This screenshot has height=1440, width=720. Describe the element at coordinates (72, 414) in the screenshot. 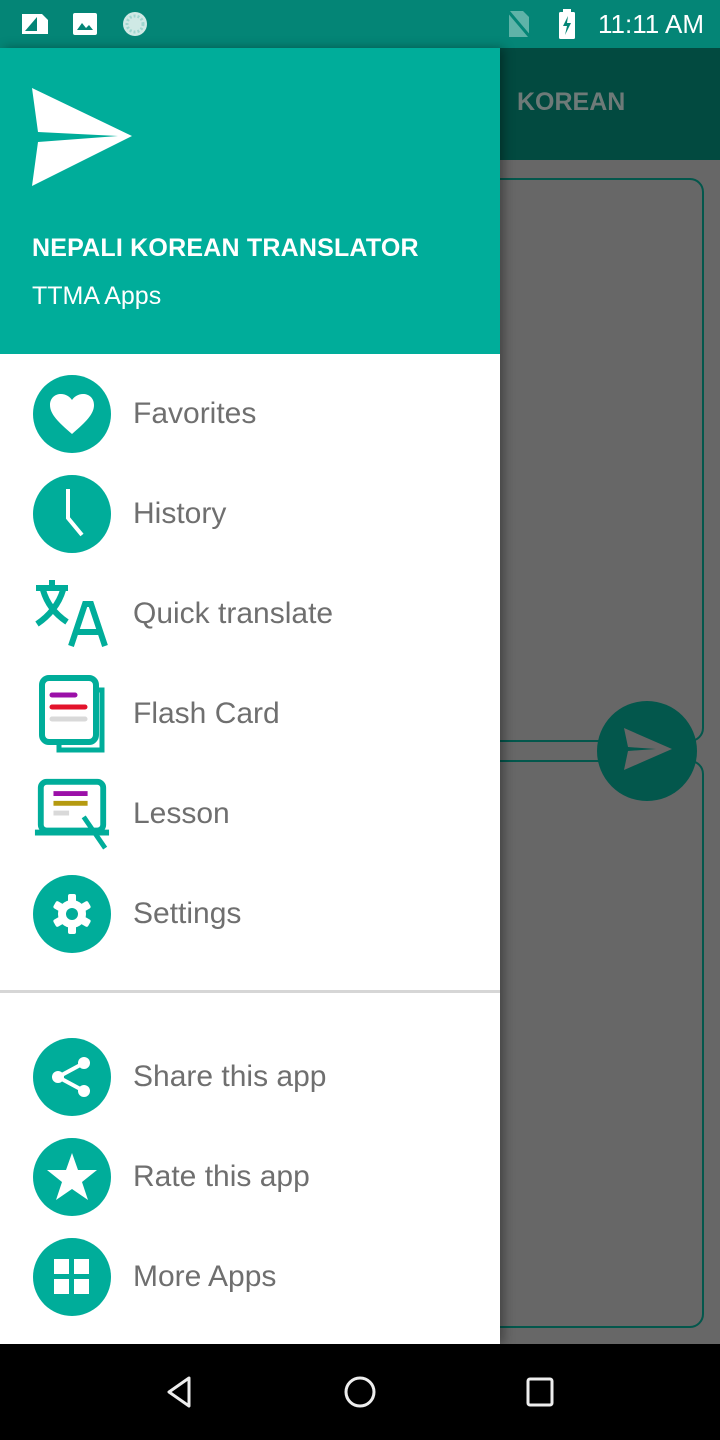

I see `heart-icon` at that location.